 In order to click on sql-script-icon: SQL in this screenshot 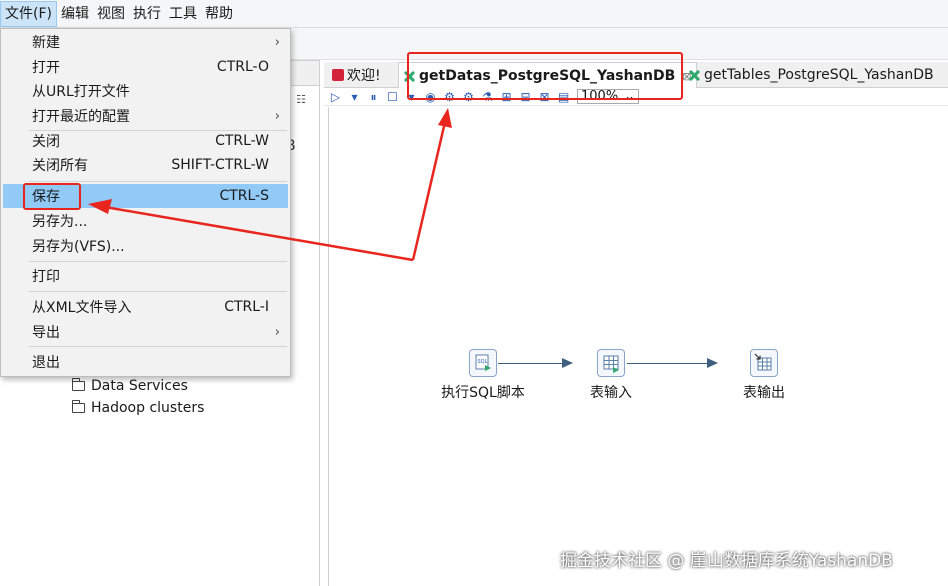, I will do `click(483, 363)`.